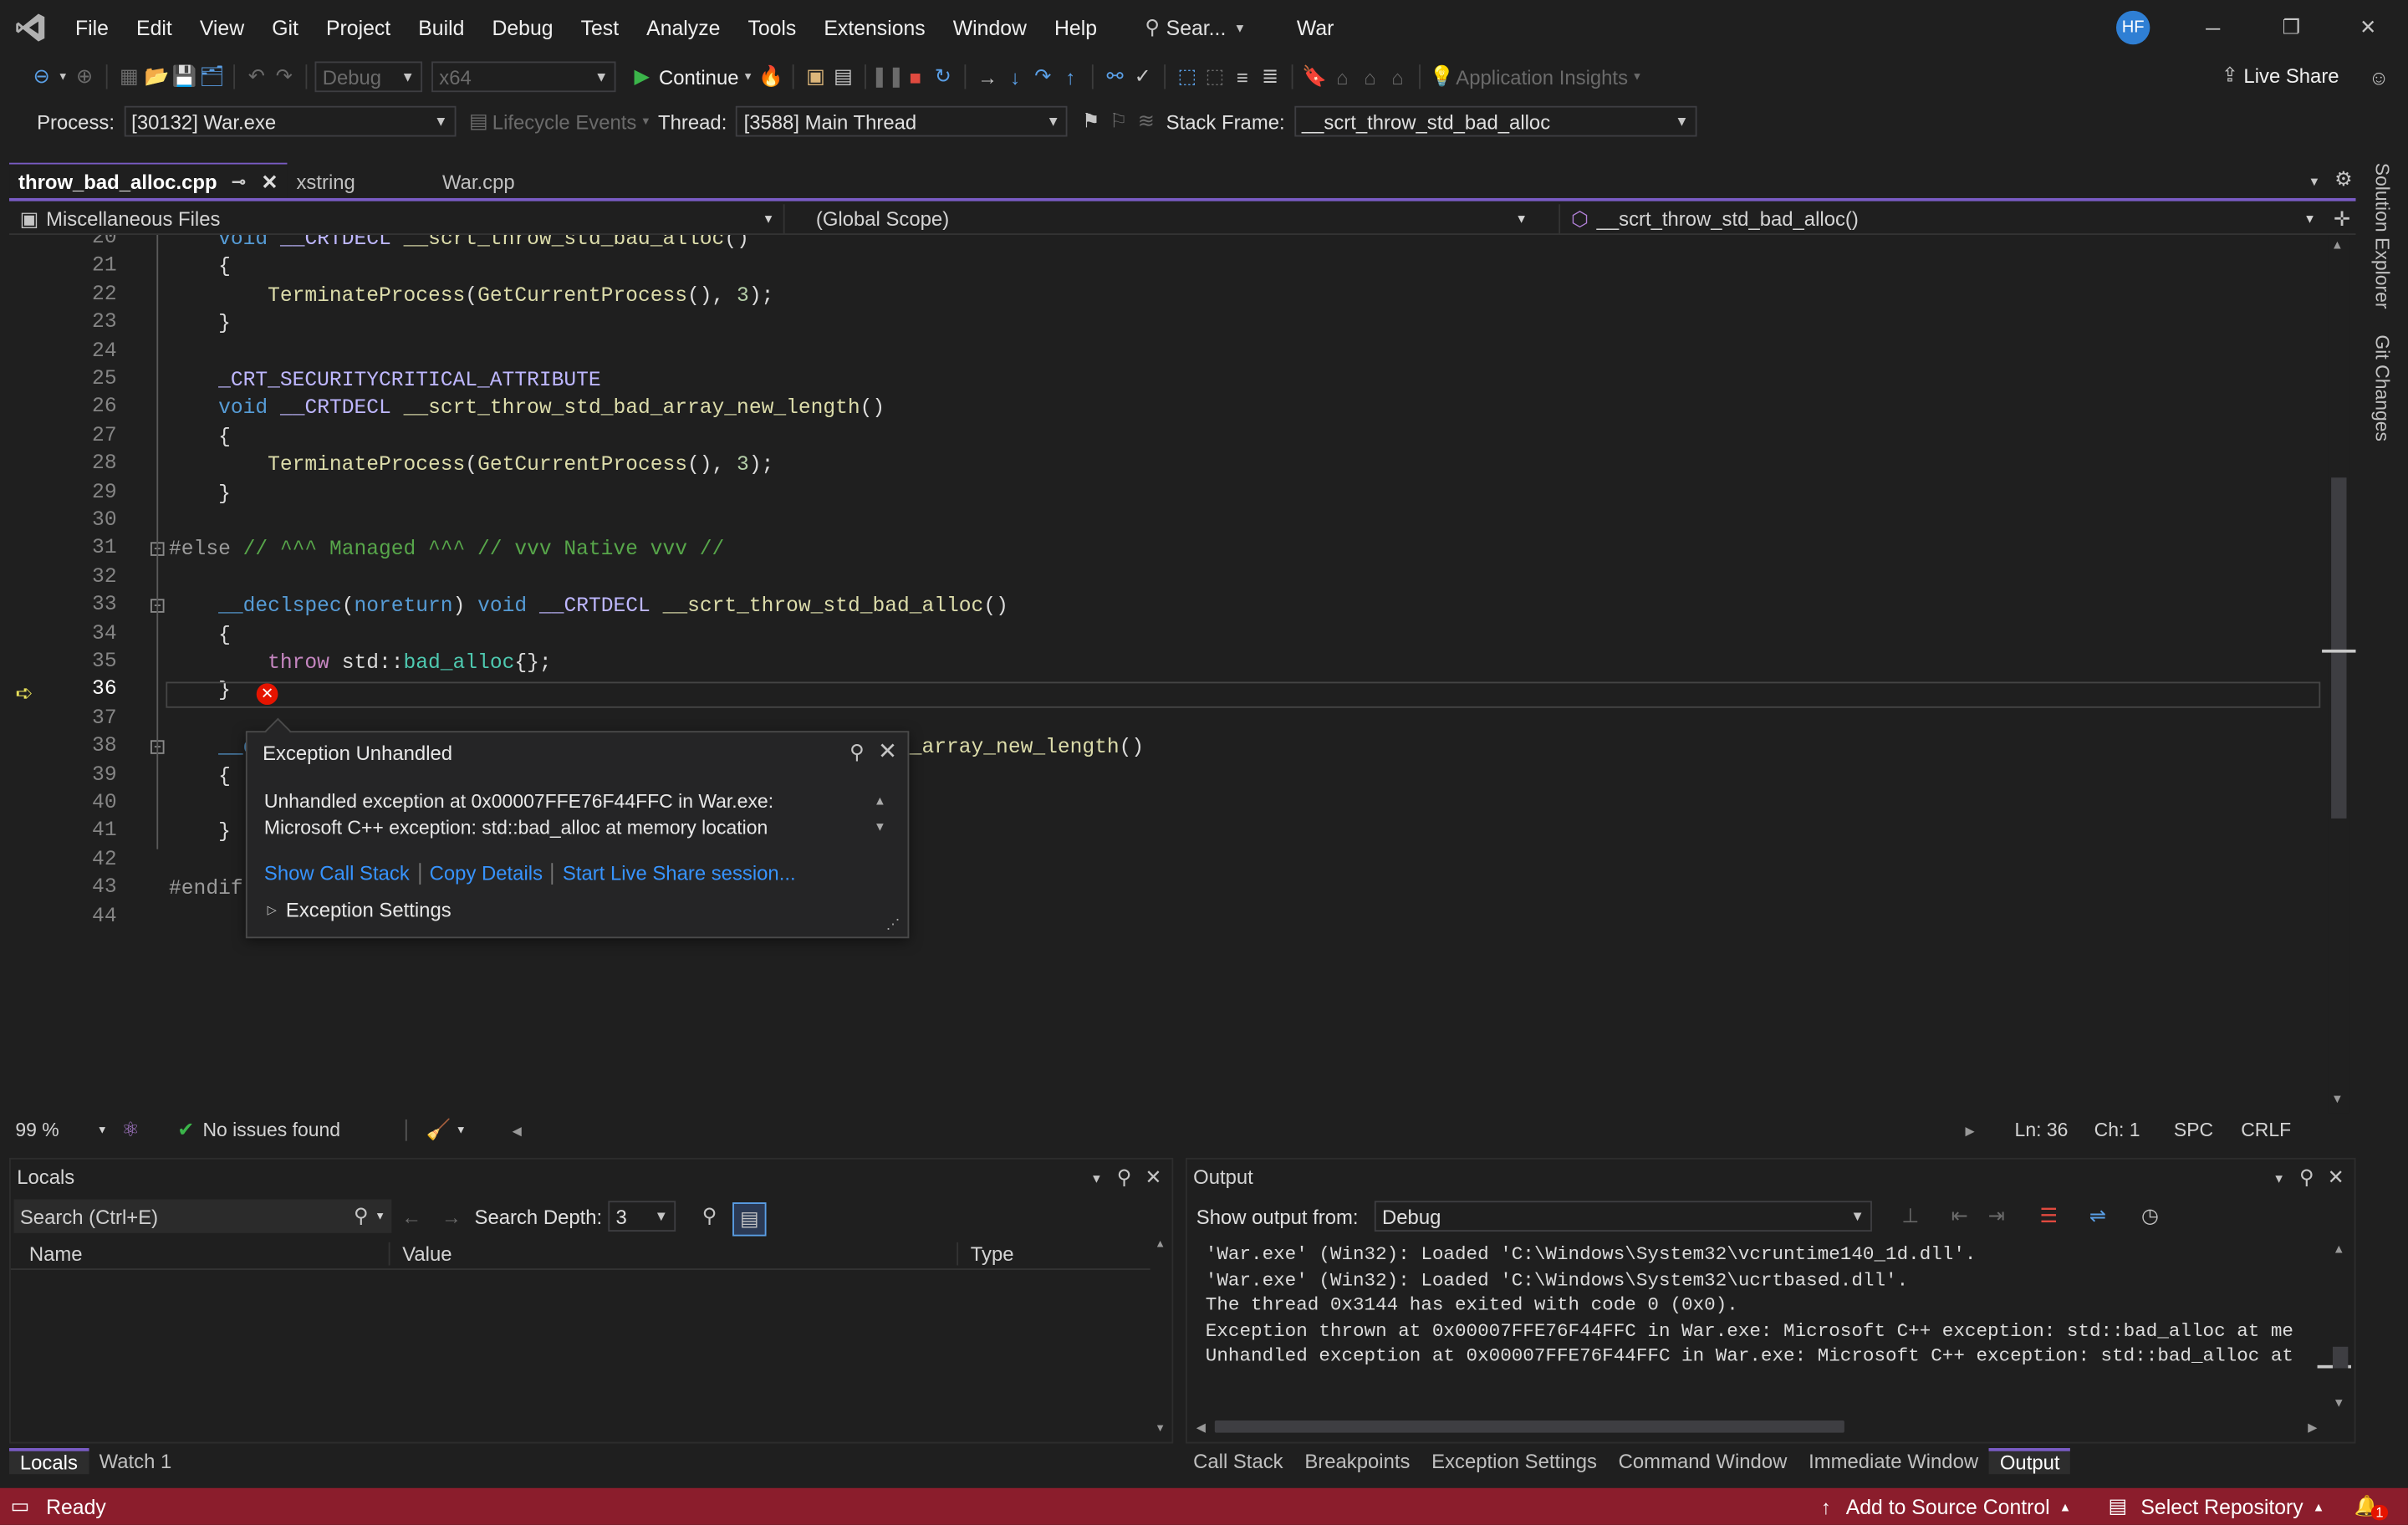 The height and width of the screenshot is (1525, 2408). What do you see at coordinates (693, 76) in the screenshot?
I see `continue-button: ▶ Continue ▼` at bounding box center [693, 76].